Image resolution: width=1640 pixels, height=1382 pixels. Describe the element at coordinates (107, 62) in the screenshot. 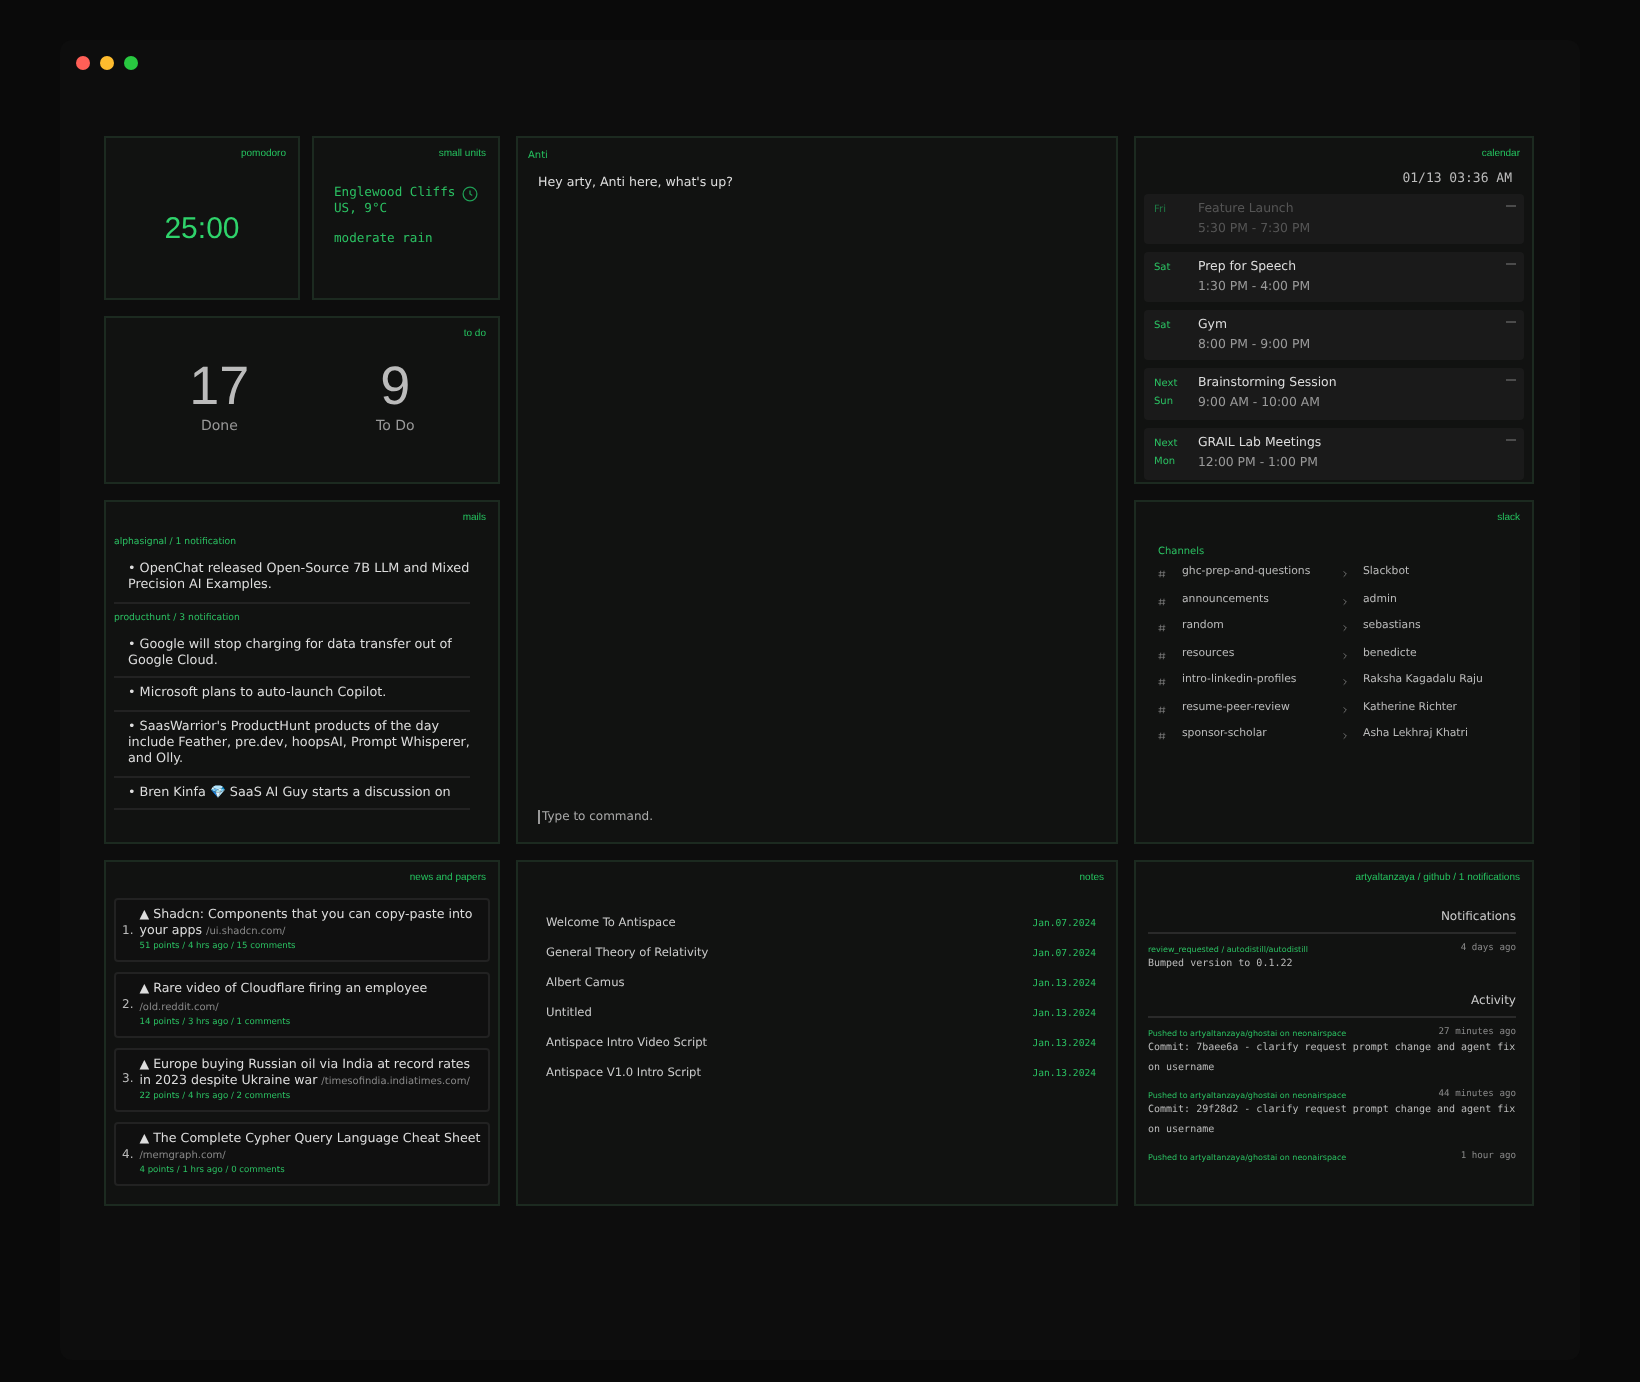

I see `window-minimize-button` at that location.